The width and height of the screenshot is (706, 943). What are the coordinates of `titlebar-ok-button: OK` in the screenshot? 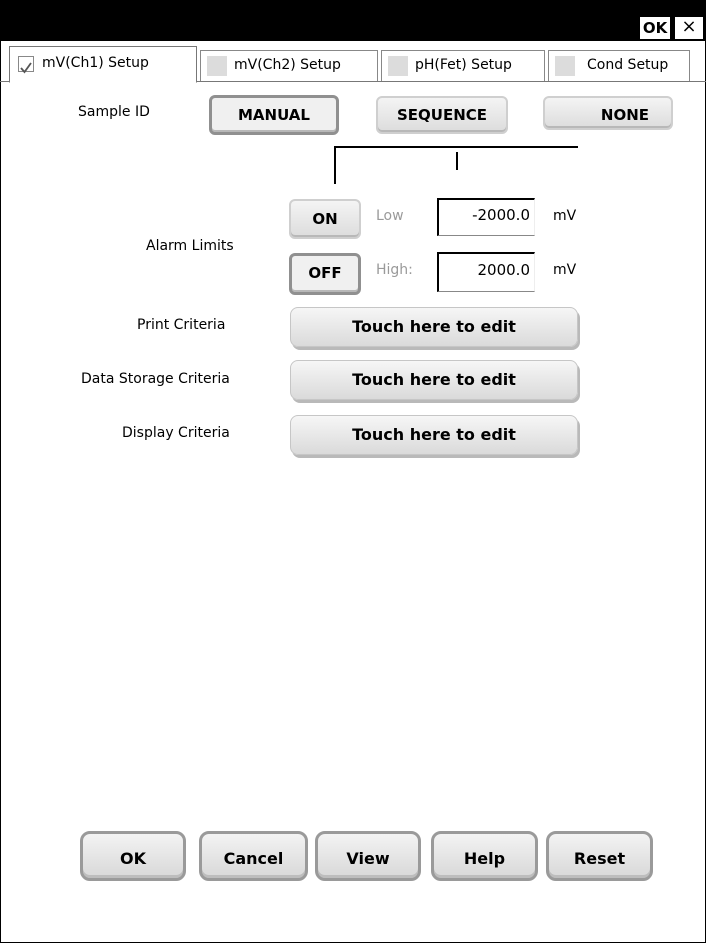 It's located at (655, 28).